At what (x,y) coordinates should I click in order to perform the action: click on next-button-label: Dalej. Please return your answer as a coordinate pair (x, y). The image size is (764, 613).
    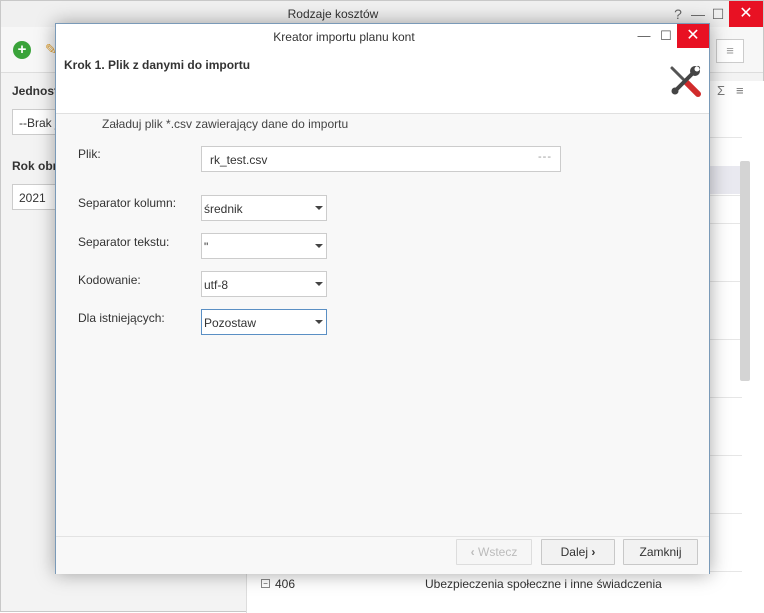
    Looking at the image, I should click on (574, 552).